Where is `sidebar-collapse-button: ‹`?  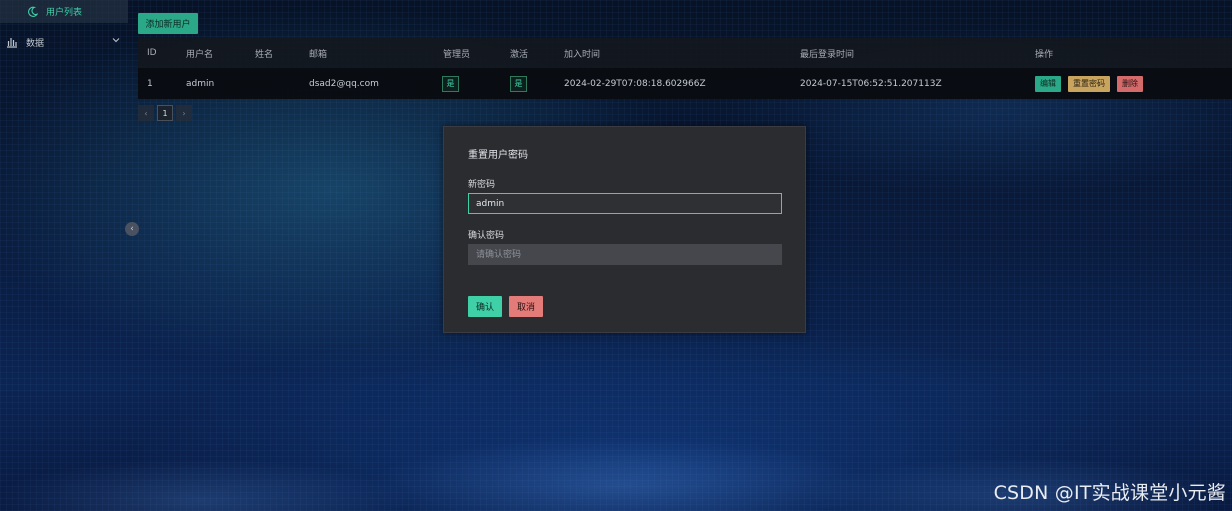
sidebar-collapse-button: ‹ is located at coordinates (132, 229).